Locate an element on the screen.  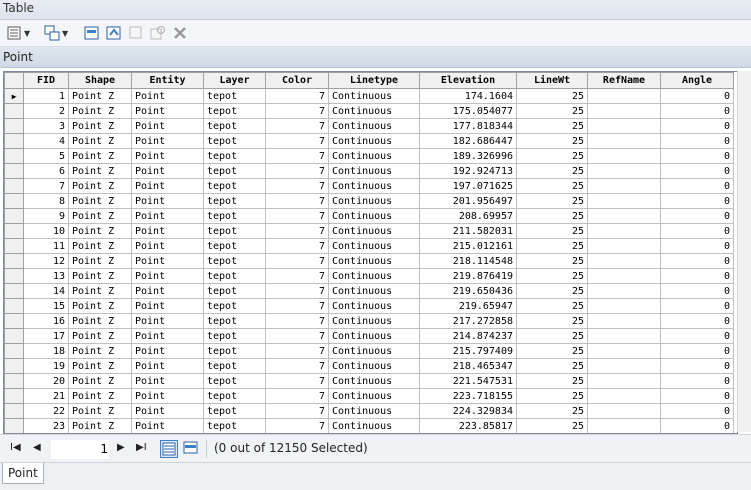
column-header-linewt: LineWt is located at coordinates (552, 80).